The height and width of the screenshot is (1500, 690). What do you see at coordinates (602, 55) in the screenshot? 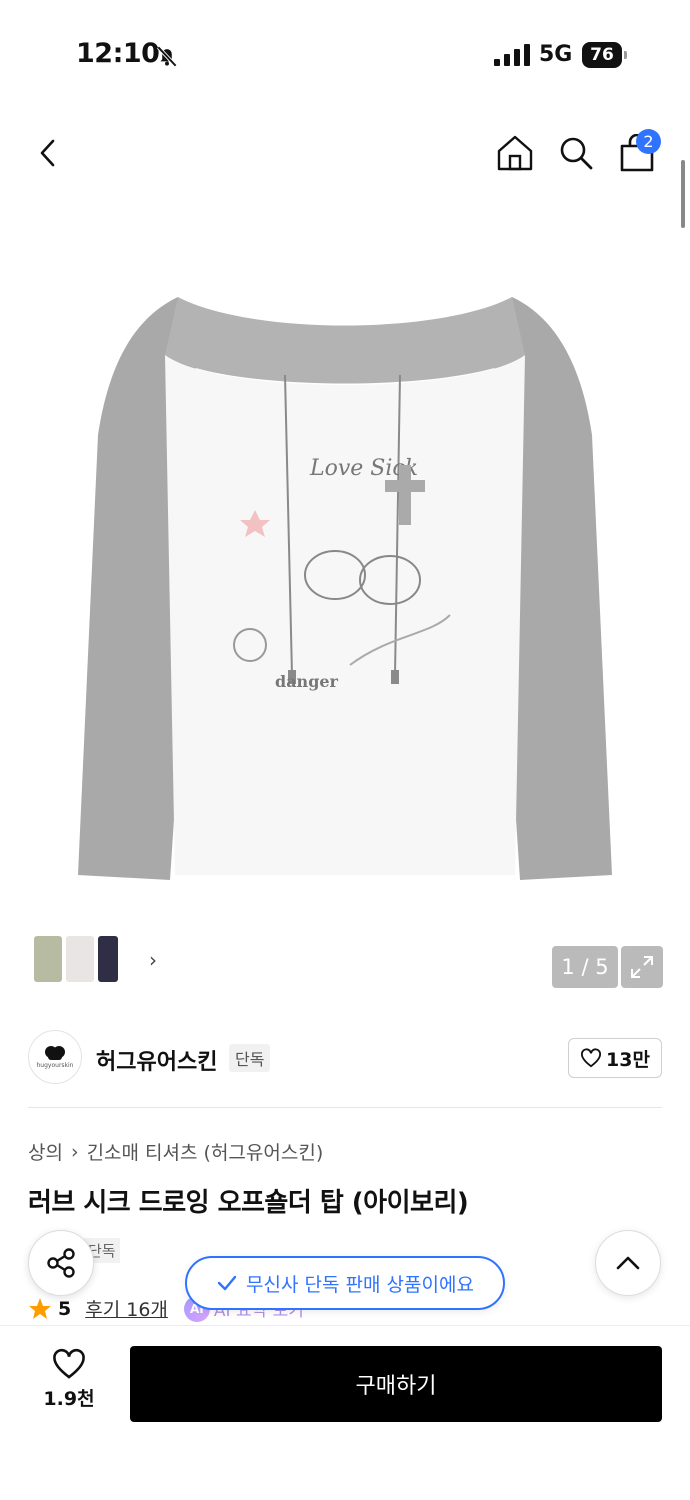
I see `battery-level: 76` at bounding box center [602, 55].